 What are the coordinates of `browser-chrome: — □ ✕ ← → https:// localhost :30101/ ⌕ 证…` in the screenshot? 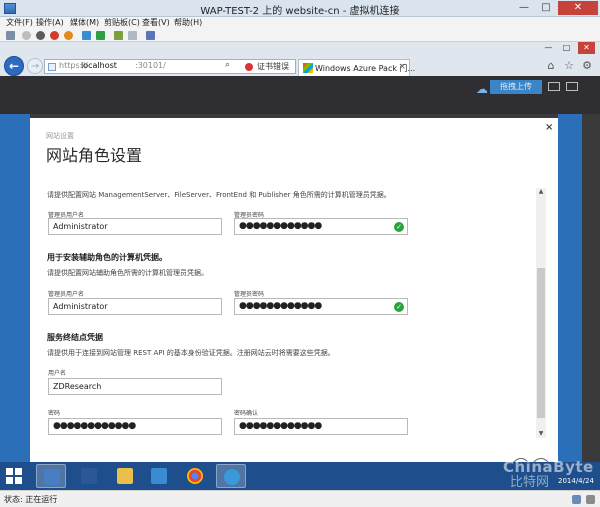 It's located at (300, 59).